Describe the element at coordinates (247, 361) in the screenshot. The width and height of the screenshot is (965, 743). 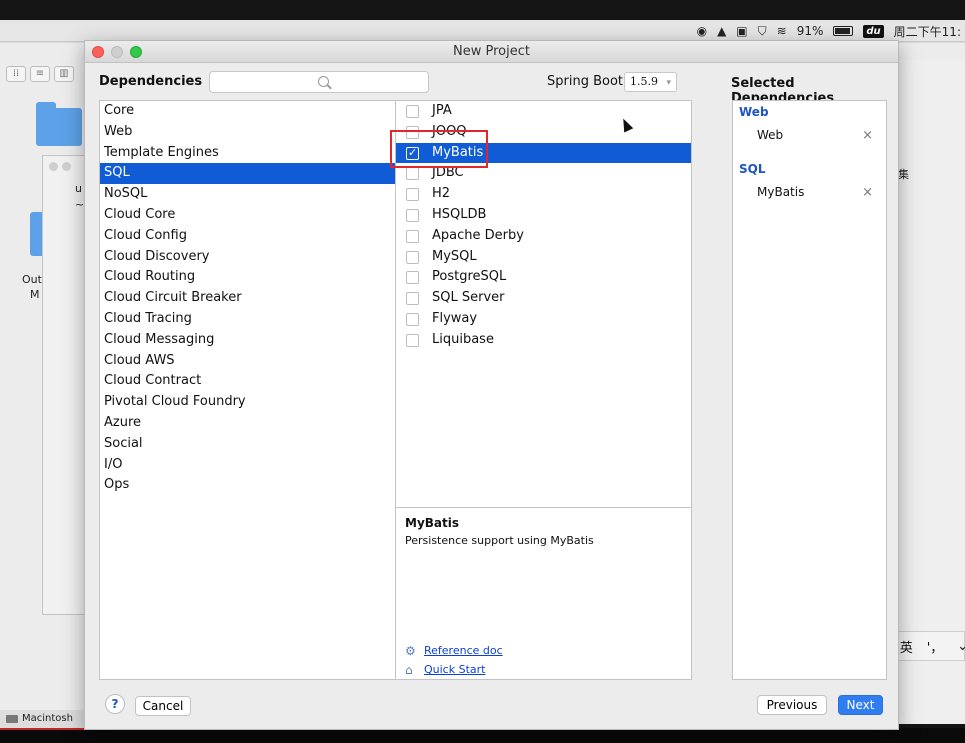
I see `category-item: Cloud AWS` at that location.